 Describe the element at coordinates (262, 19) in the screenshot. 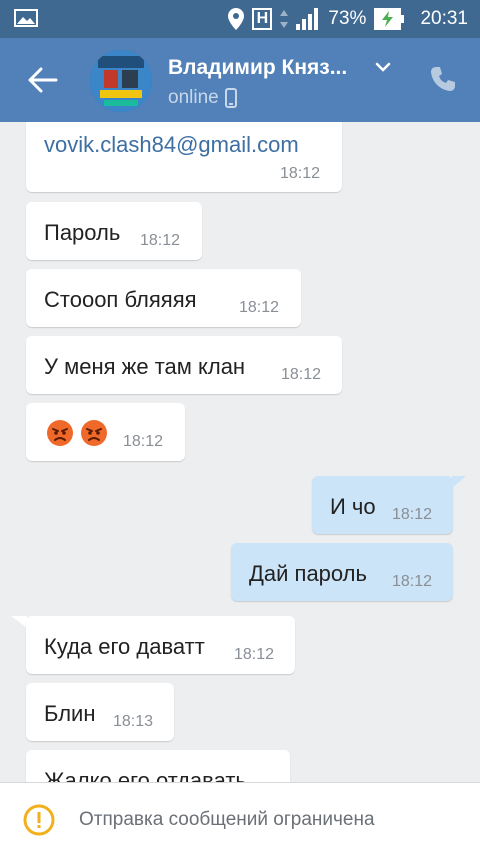

I see `h-network-icon: H` at that location.